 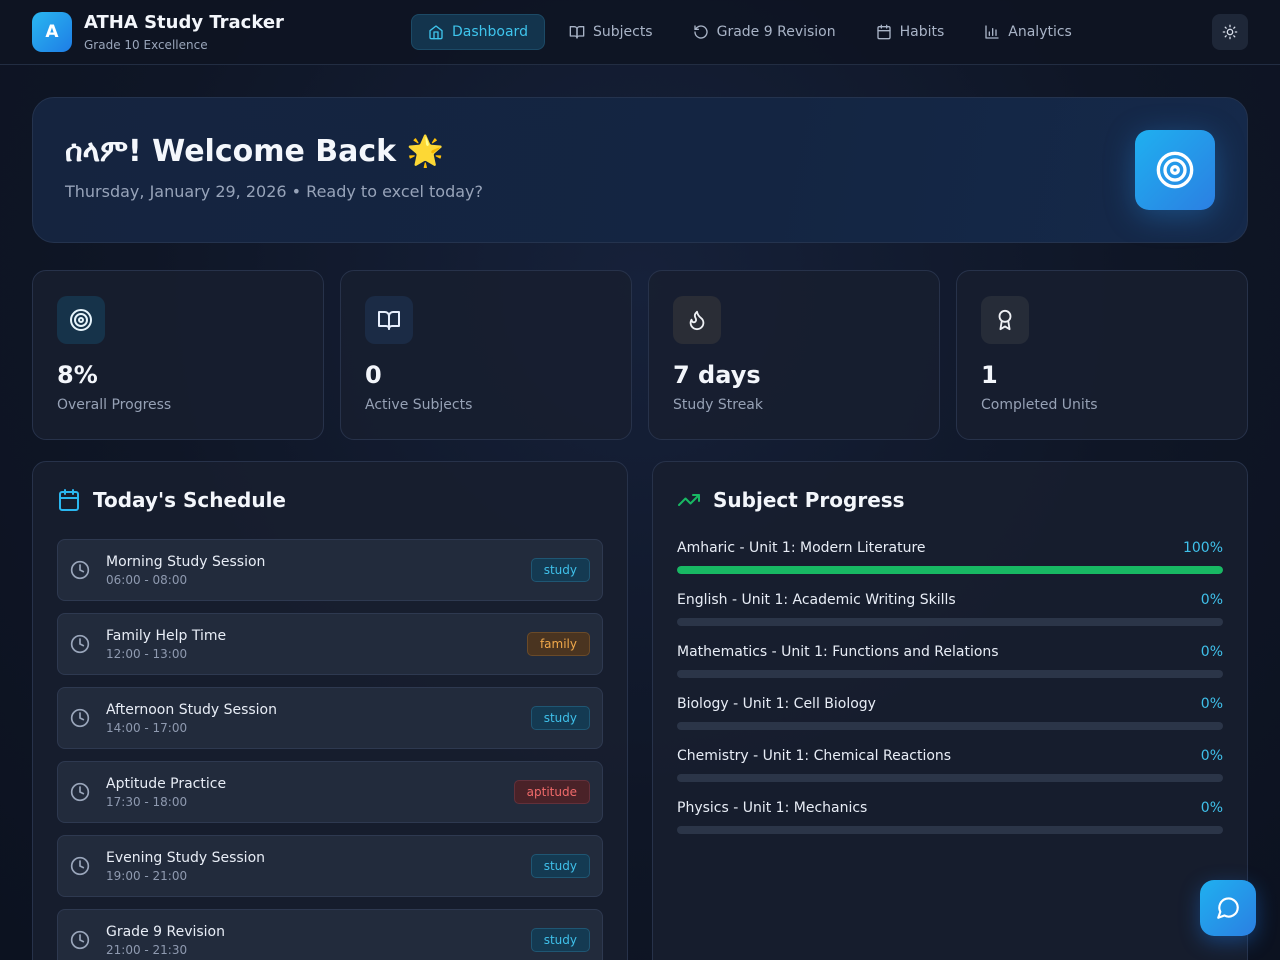 What do you see at coordinates (809, 500) in the screenshot?
I see `progress-title: Subject Progress` at bounding box center [809, 500].